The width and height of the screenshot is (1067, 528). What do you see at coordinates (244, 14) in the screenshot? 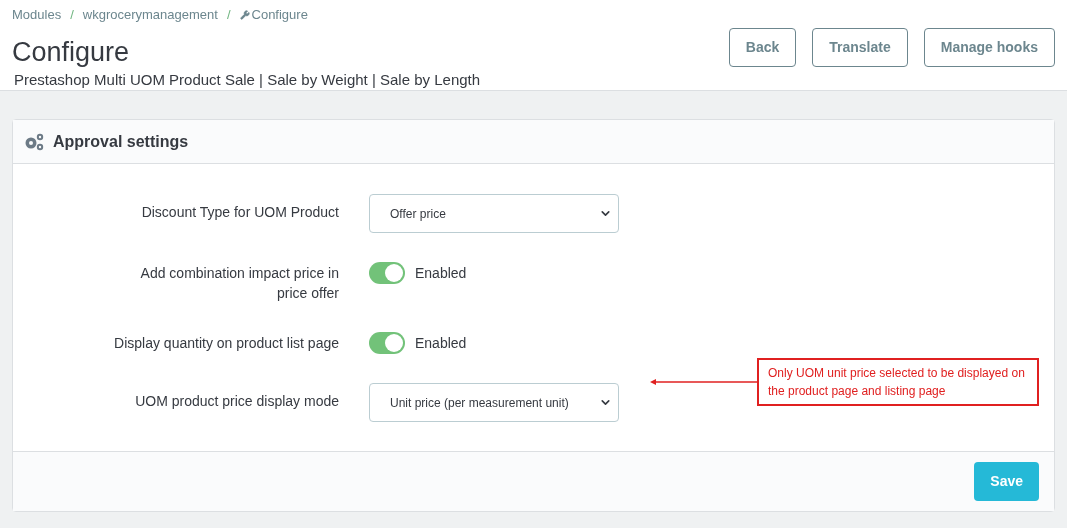
I see `wrench-icon` at bounding box center [244, 14].